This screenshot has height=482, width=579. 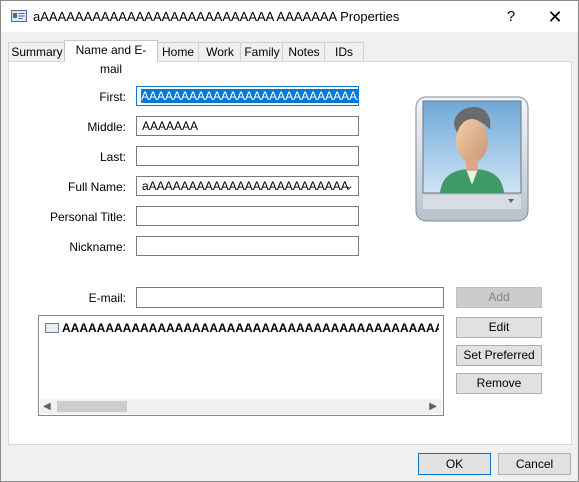 What do you see at coordinates (178, 51) in the screenshot?
I see `tab-home: Home` at bounding box center [178, 51].